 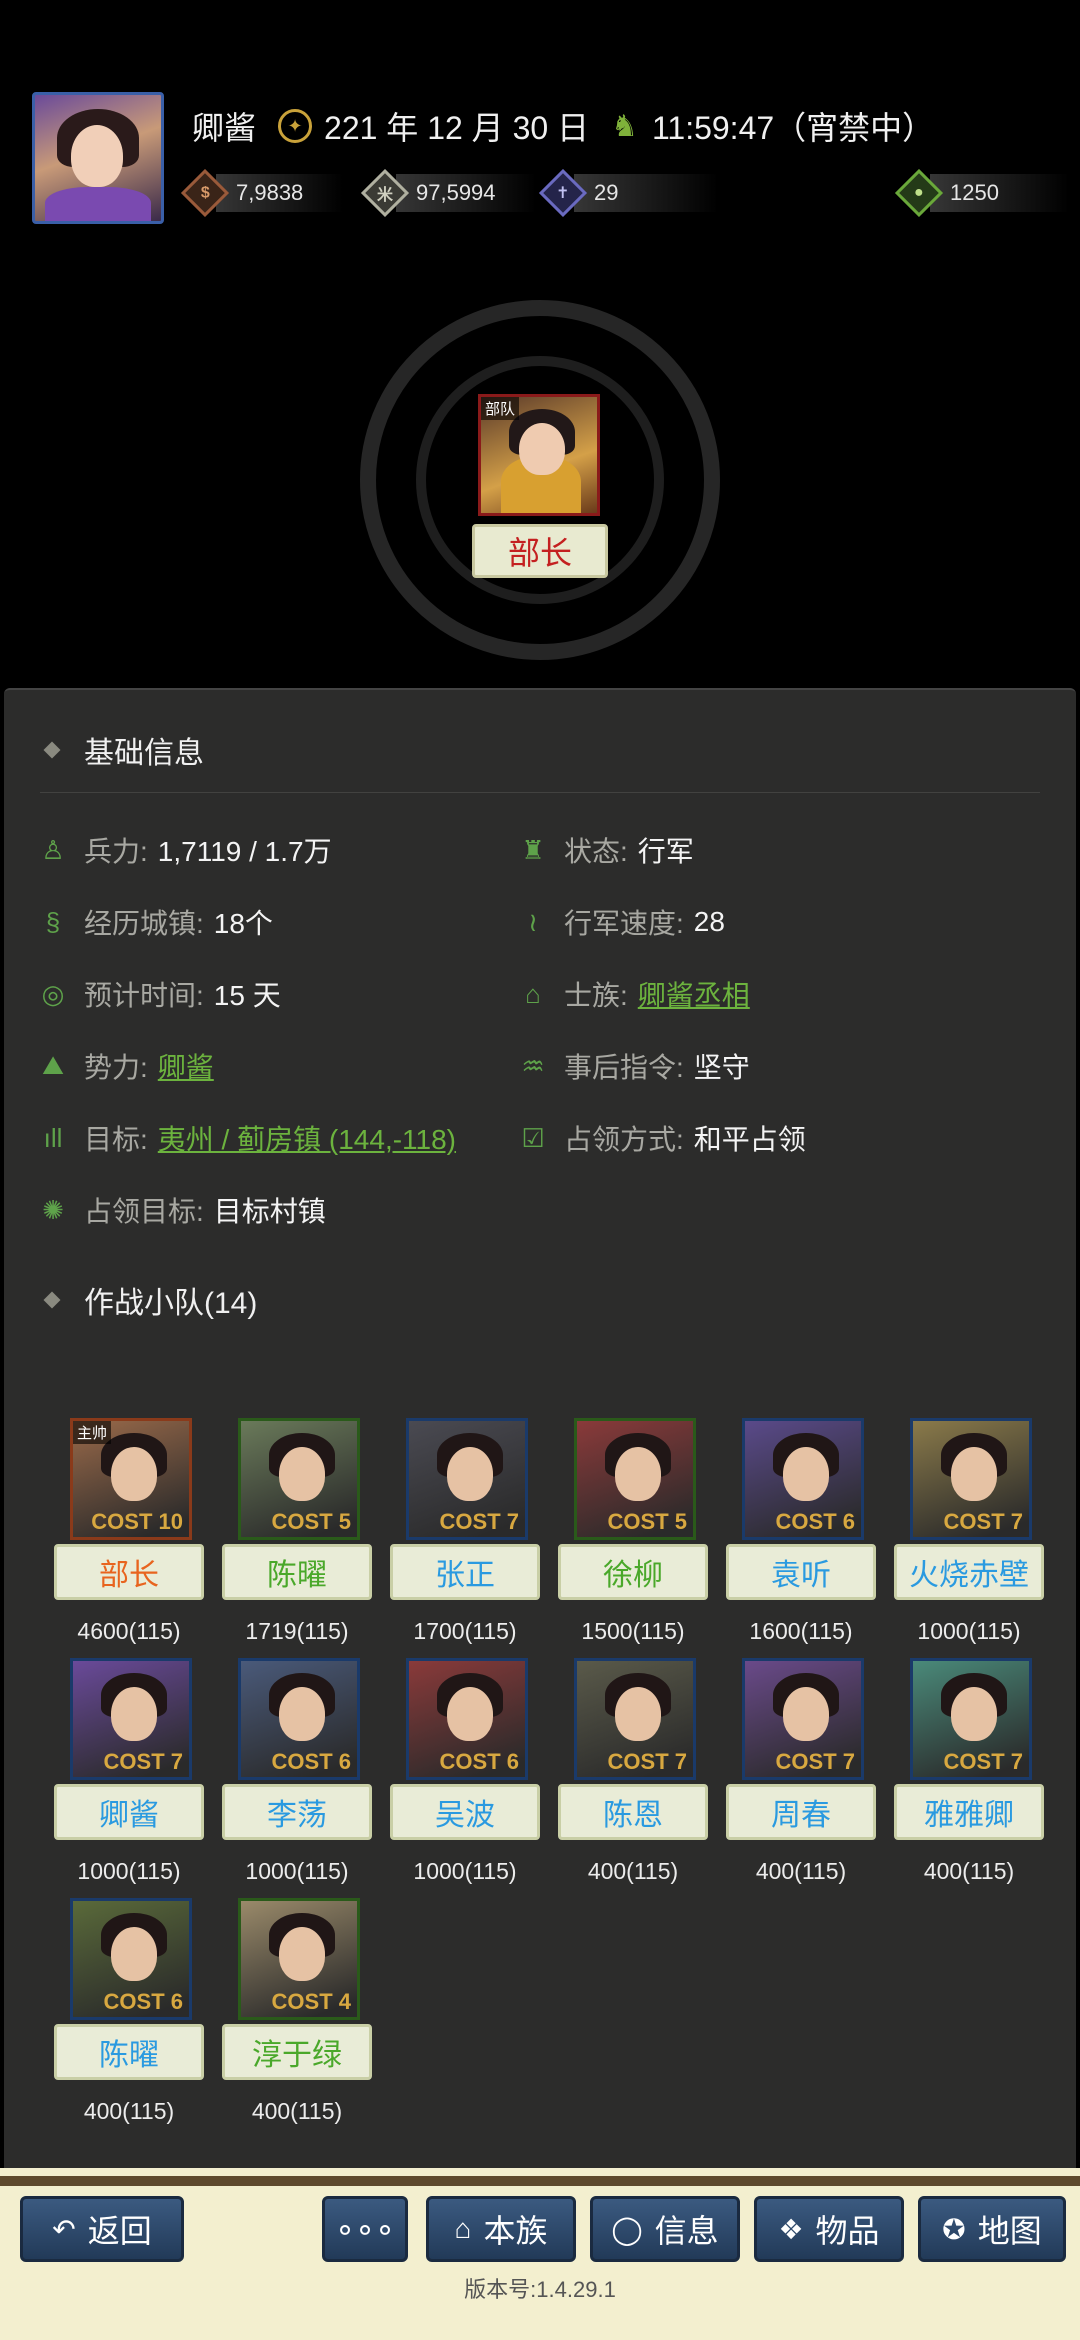 What do you see at coordinates (801, 1572) in the screenshot?
I see `member-name-button: 袁听` at bounding box center [801, 1572].